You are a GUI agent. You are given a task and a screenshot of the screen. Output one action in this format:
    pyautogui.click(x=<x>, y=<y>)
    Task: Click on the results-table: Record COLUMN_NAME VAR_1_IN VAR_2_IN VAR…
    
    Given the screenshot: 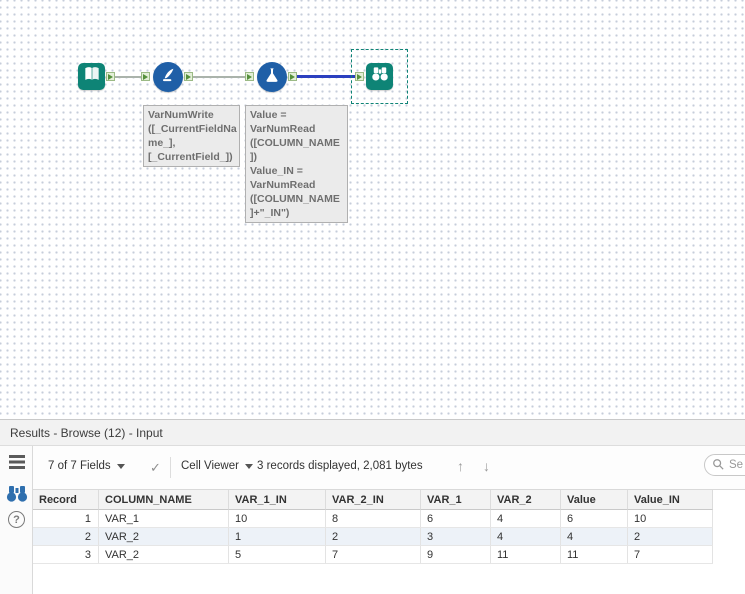 What is the action you would take?
    pyautogui.click(x=373, y=527)
    